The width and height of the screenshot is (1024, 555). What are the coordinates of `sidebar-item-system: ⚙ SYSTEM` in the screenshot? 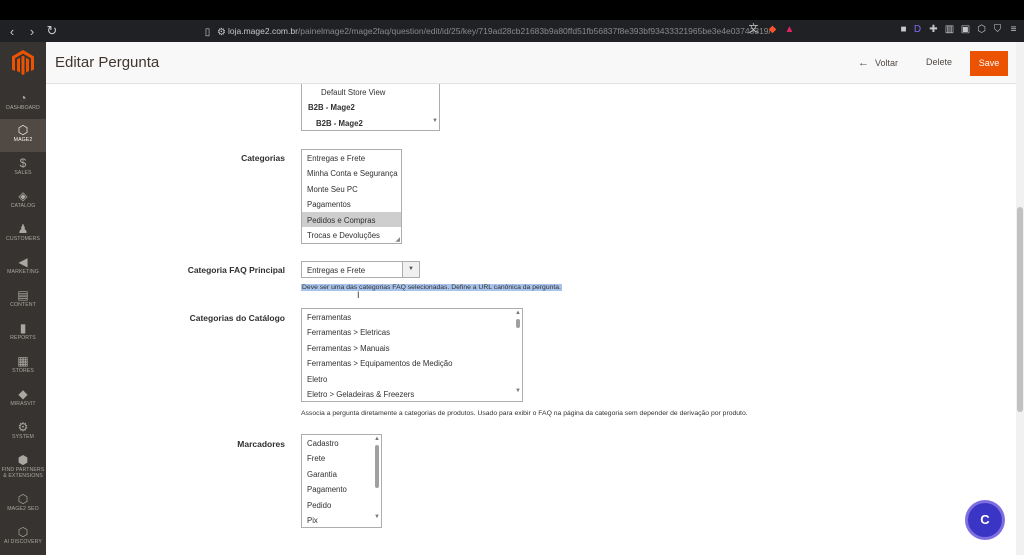 It's located at (23, 432).